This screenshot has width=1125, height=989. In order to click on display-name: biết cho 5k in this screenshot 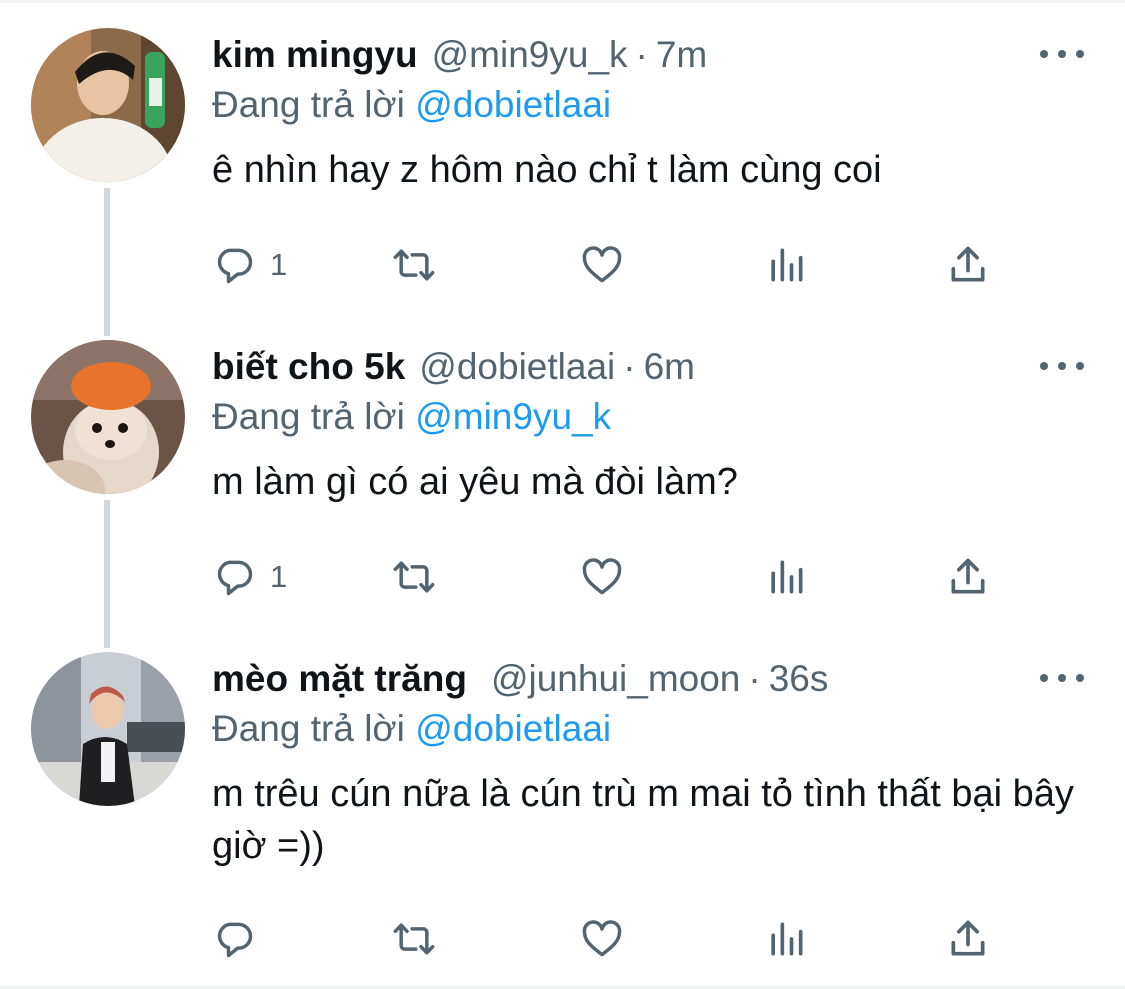, I will do `click(308, 367)`.